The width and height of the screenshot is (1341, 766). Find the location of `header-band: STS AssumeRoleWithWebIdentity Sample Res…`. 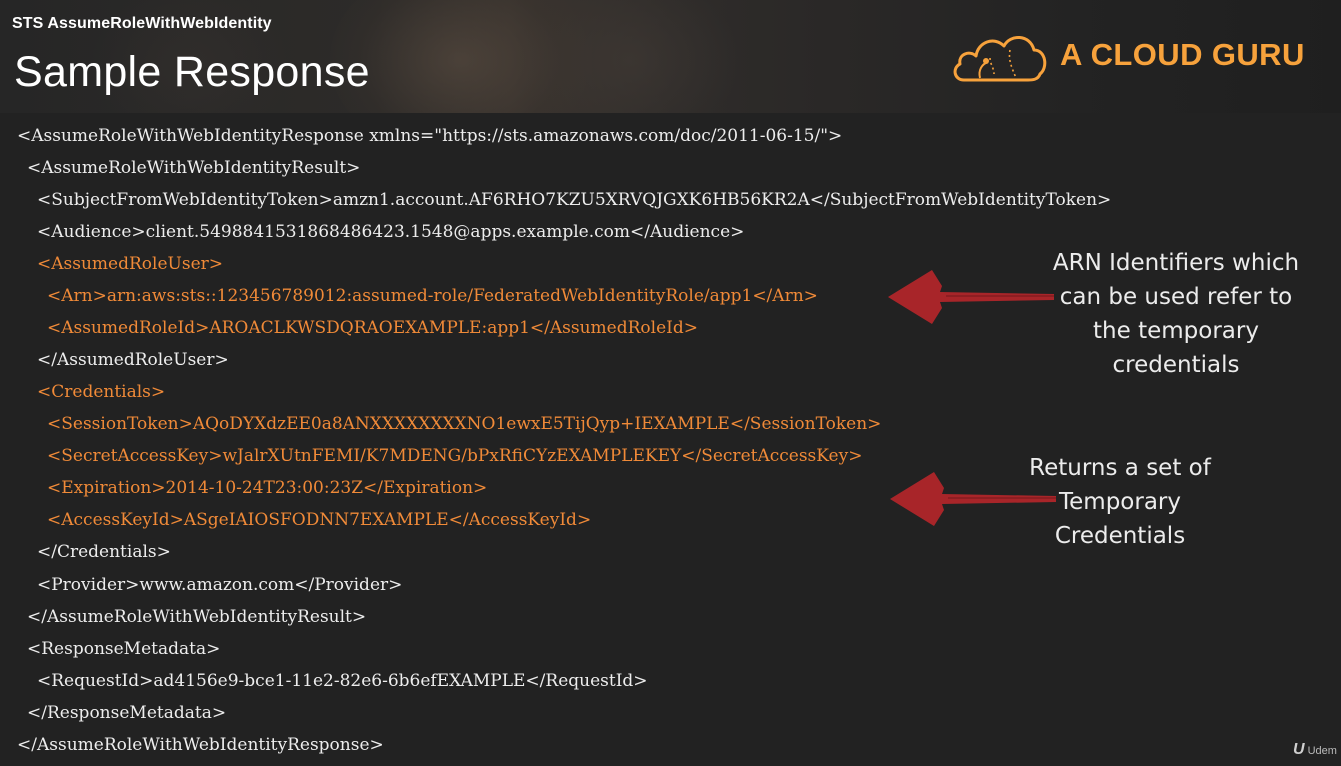

header-band: STS AssumeRoleWithWebIdentity Sample Res… is located at coordinates (670, 56).